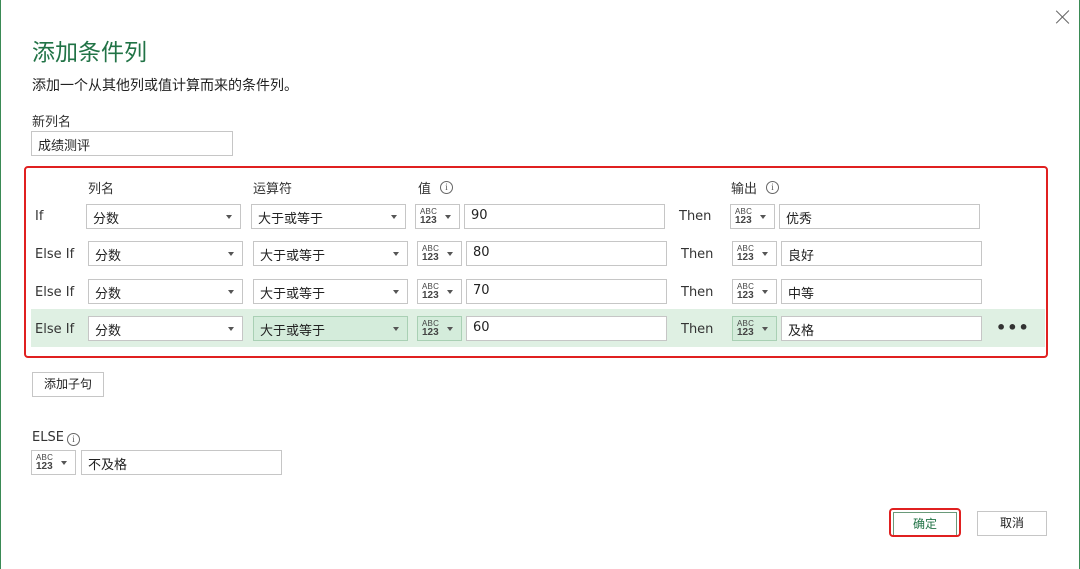 The height and width of the screenshot is (569, 1080). I want to click on new-column-name-input: 成绩测评, so click(132, 143).